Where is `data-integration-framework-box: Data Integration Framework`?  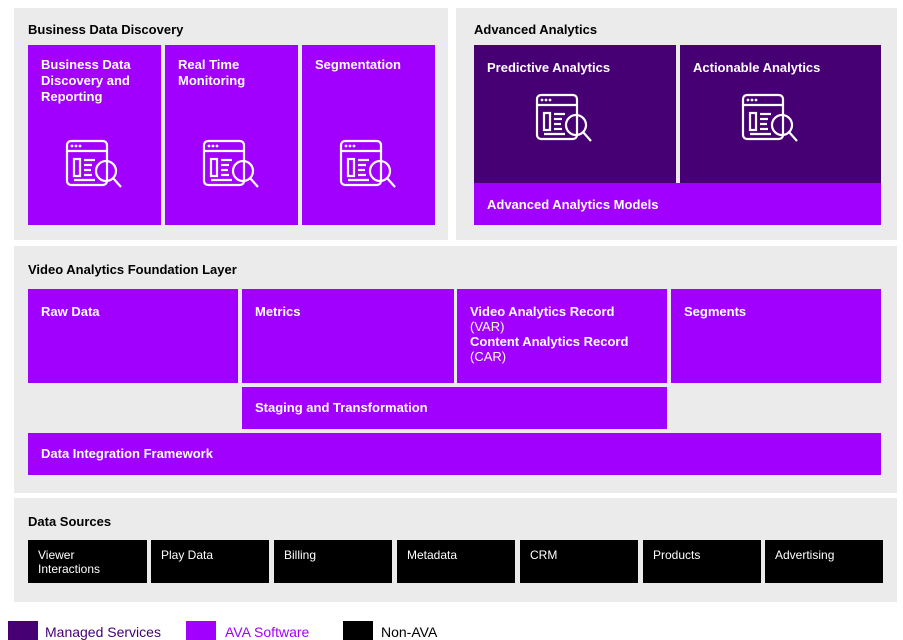 data-integration-framework-box: Data Integration Framework is located at coordinates (454, 454).